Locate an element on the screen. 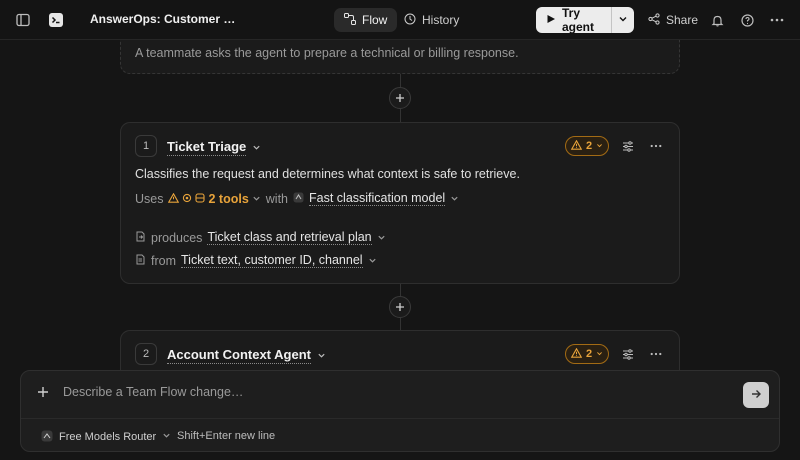  share-icon is located at coordinates (654, 20).